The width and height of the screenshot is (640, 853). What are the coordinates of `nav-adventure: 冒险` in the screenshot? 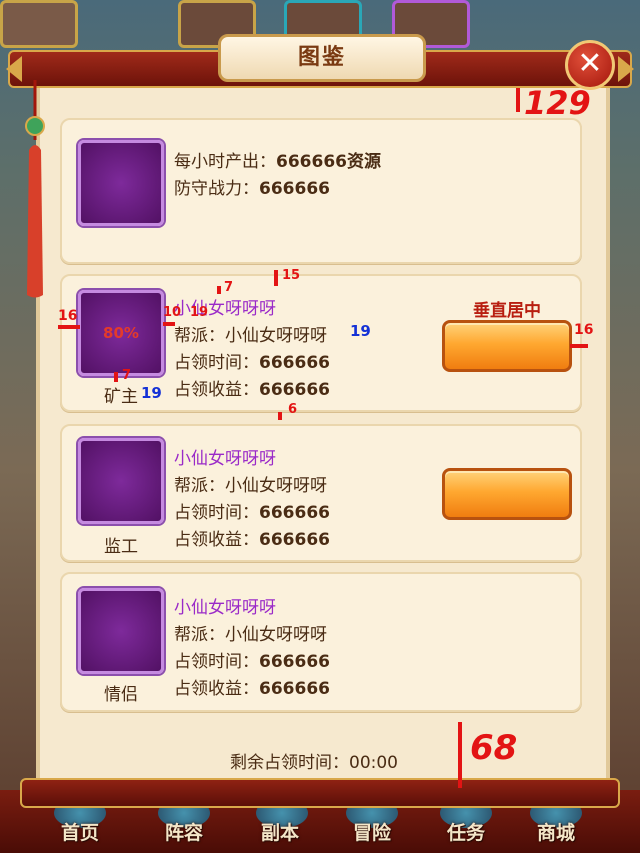 It's located at (372, 831).